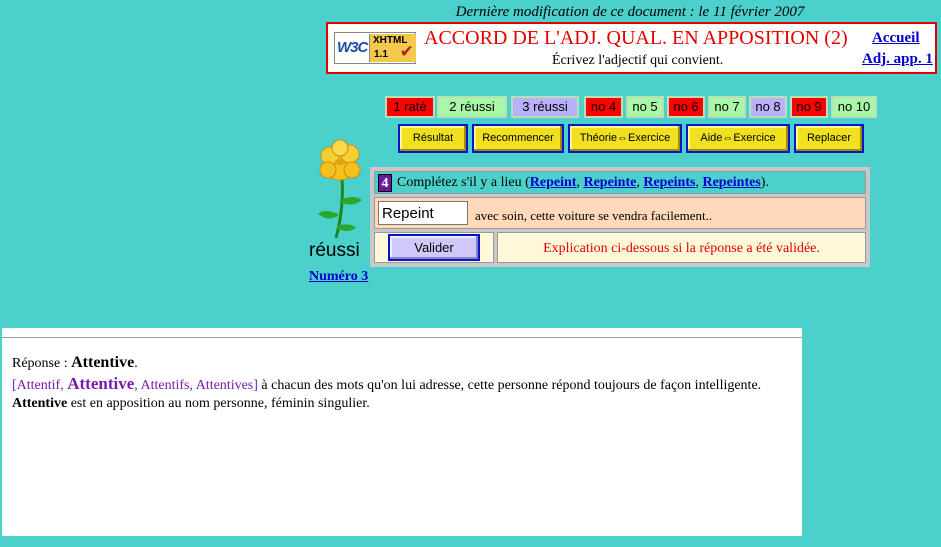 The width and height of the screenshot is (941, 547). What do you see at coordinates (40, 385) in the screenshot?
I see `options-open: [Attentif,` at bounding box center [40, 385].